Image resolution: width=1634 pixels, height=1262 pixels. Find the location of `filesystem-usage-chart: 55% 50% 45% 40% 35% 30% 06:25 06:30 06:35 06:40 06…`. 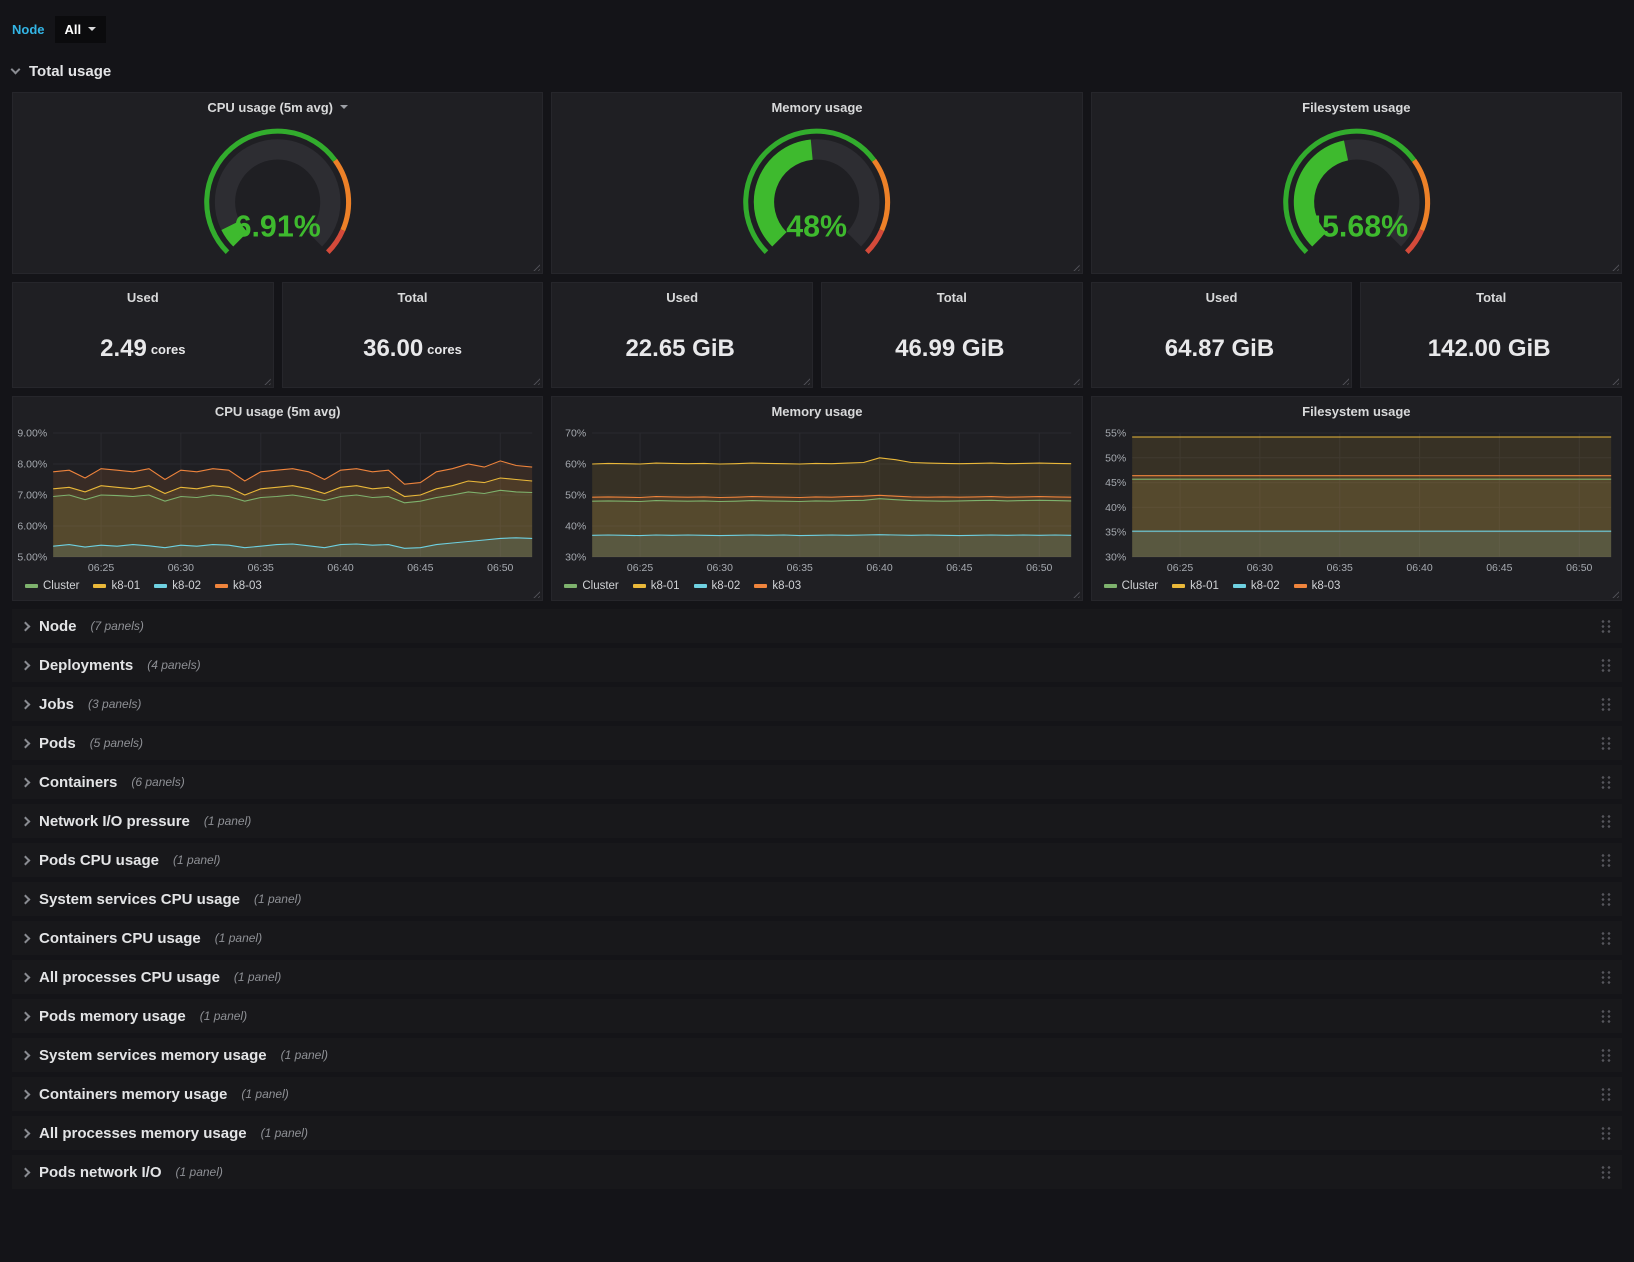

filesystem-usage-chart: 55% 50% 45% 40% 35% 30% 06:25 06:30 06:35 06:40 06… is located at coordinates (1356, 501).